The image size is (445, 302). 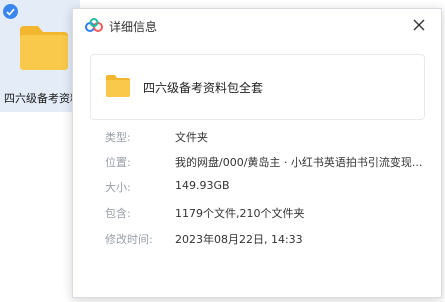 I want to click on detail-row-size: 大小: 149.93GB, so click(x=265, y=188).